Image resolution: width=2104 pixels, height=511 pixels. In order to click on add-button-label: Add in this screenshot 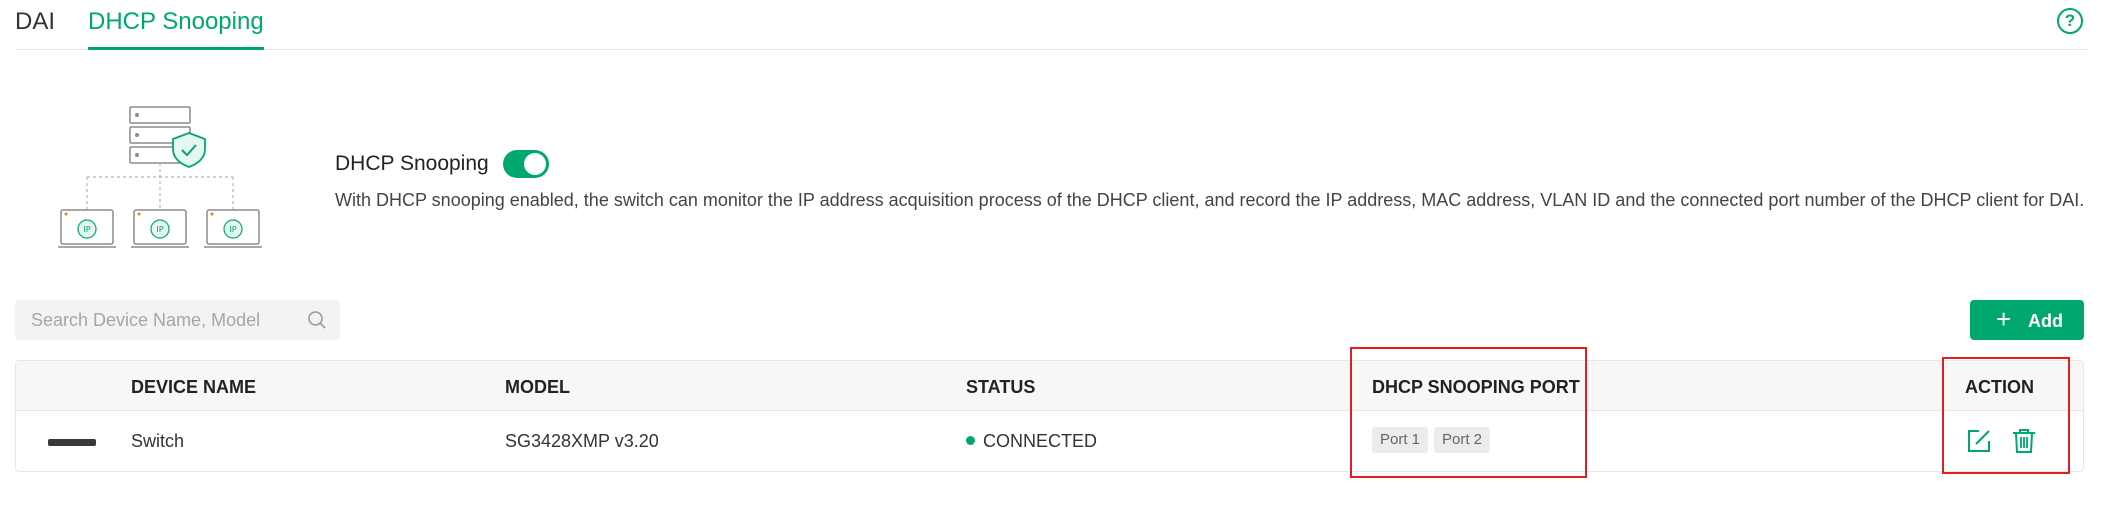, I will do `click(2045, 321)`.